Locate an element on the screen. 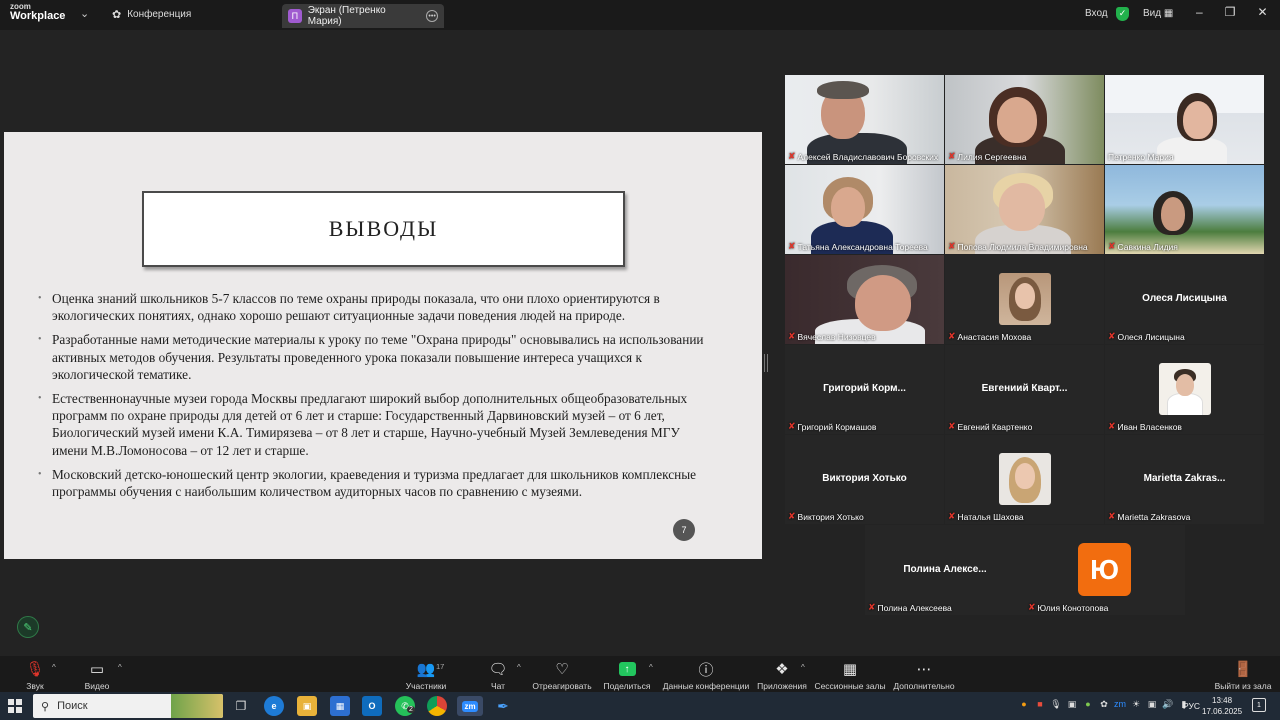  participant-name: ✘ Анастасия Мохова is located at coordinates (990, 336).